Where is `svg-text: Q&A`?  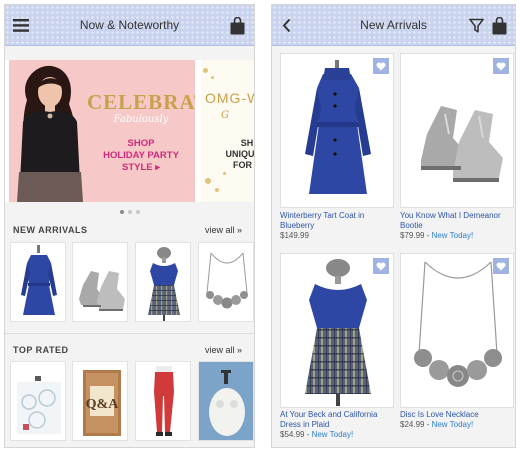 svg-text: Q&A is located at coordinates (103, 404).